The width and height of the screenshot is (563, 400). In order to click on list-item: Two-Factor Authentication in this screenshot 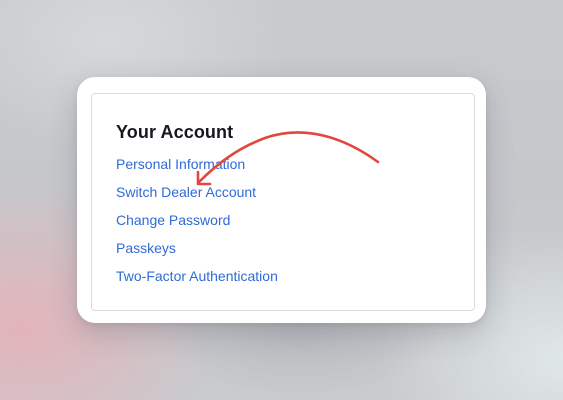, I will do `click(197, 280)`.